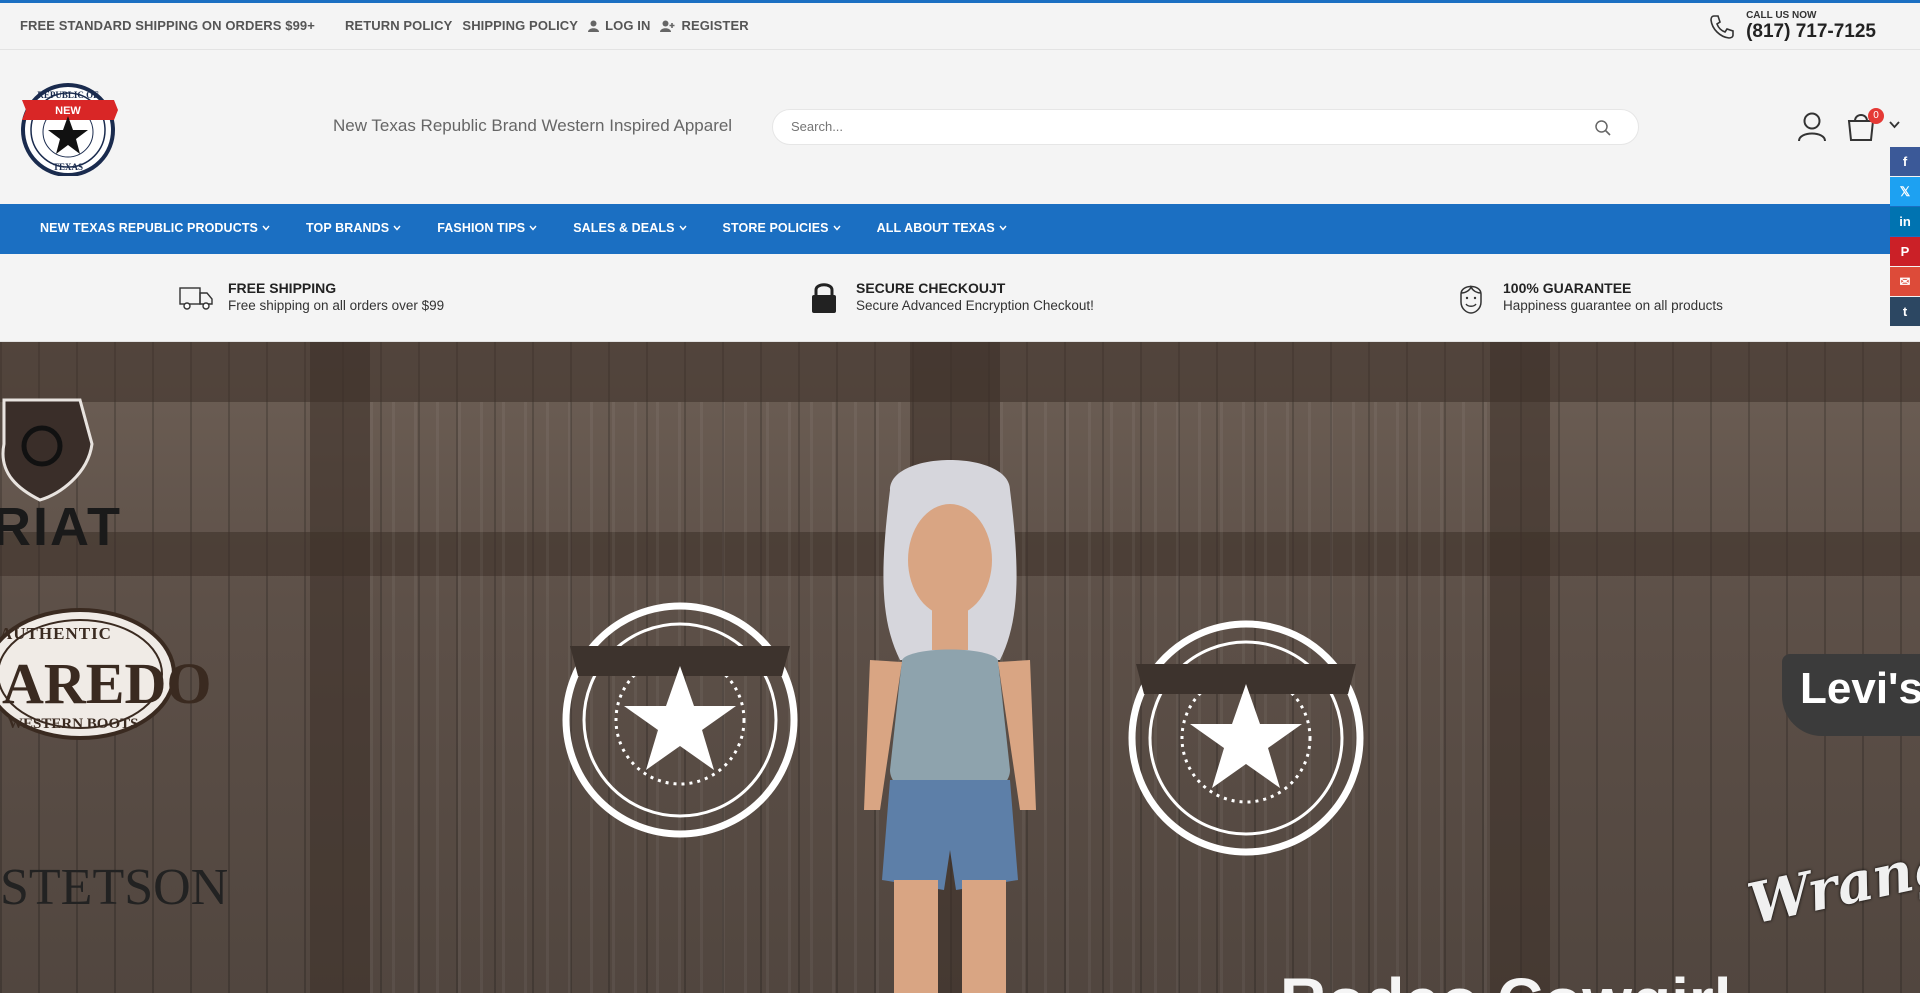 The image size is (1920, 993). I want to click on register-link: REGISTER, so click(704, 25).